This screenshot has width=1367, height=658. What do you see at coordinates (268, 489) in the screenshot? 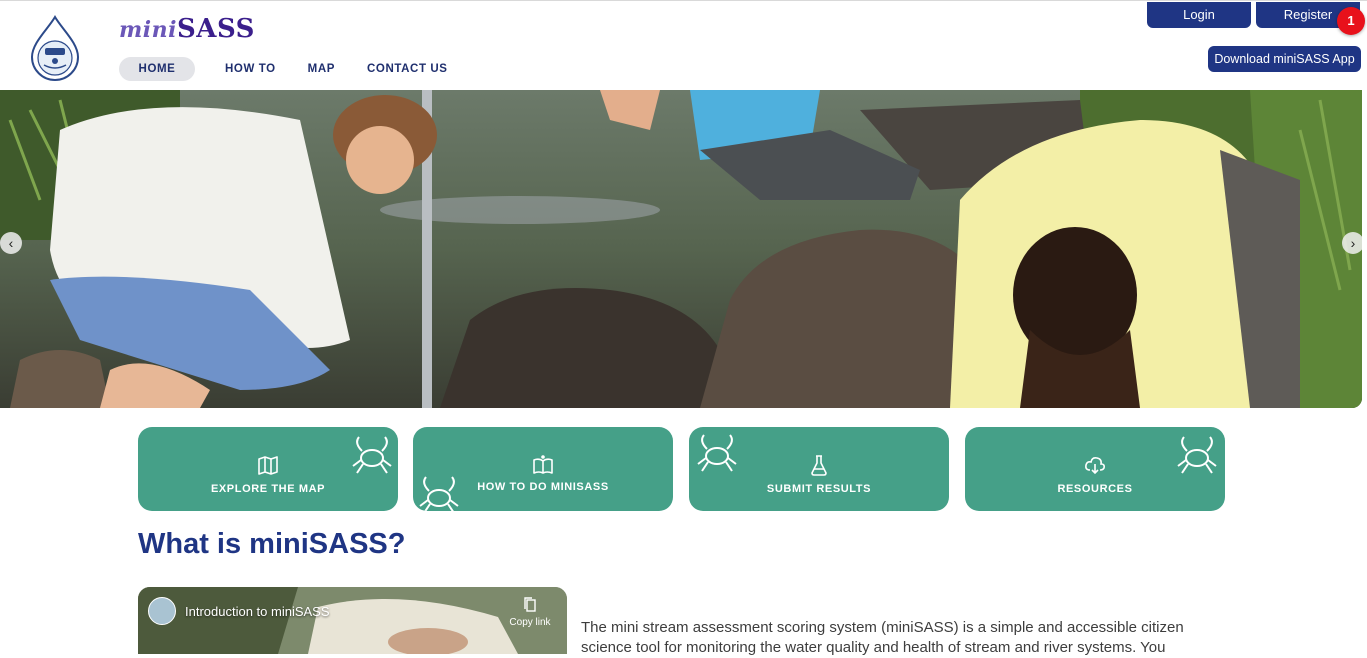
I see `card-label: EXPLORE THE MAP` at bounding box center [268, 489].